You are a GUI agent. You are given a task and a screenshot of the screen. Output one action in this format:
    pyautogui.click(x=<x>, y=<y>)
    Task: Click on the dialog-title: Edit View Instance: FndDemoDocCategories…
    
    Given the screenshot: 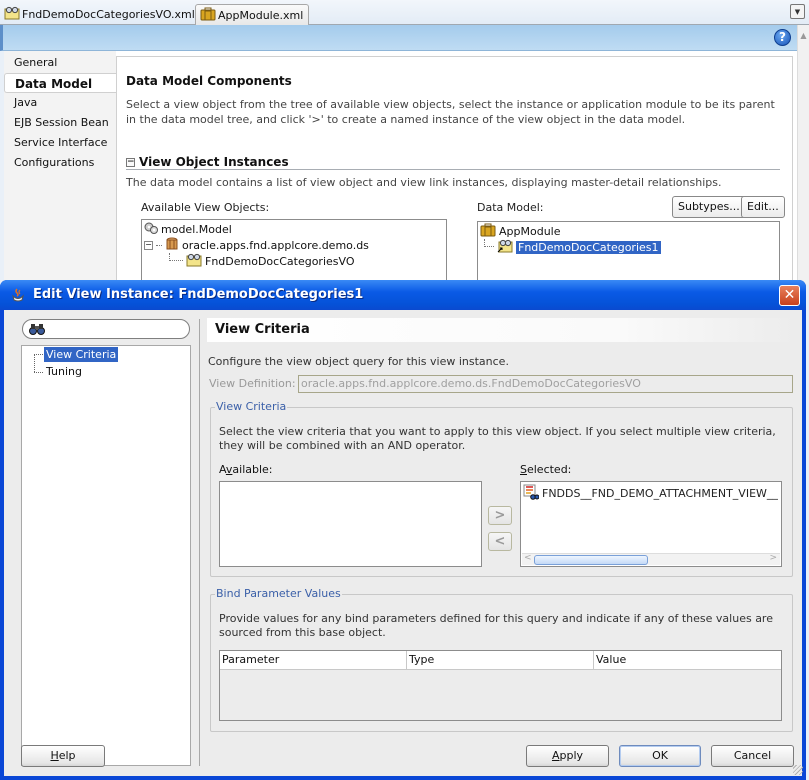 What is the action you would take?
    pyautogui.click(x=198, y=294)
    